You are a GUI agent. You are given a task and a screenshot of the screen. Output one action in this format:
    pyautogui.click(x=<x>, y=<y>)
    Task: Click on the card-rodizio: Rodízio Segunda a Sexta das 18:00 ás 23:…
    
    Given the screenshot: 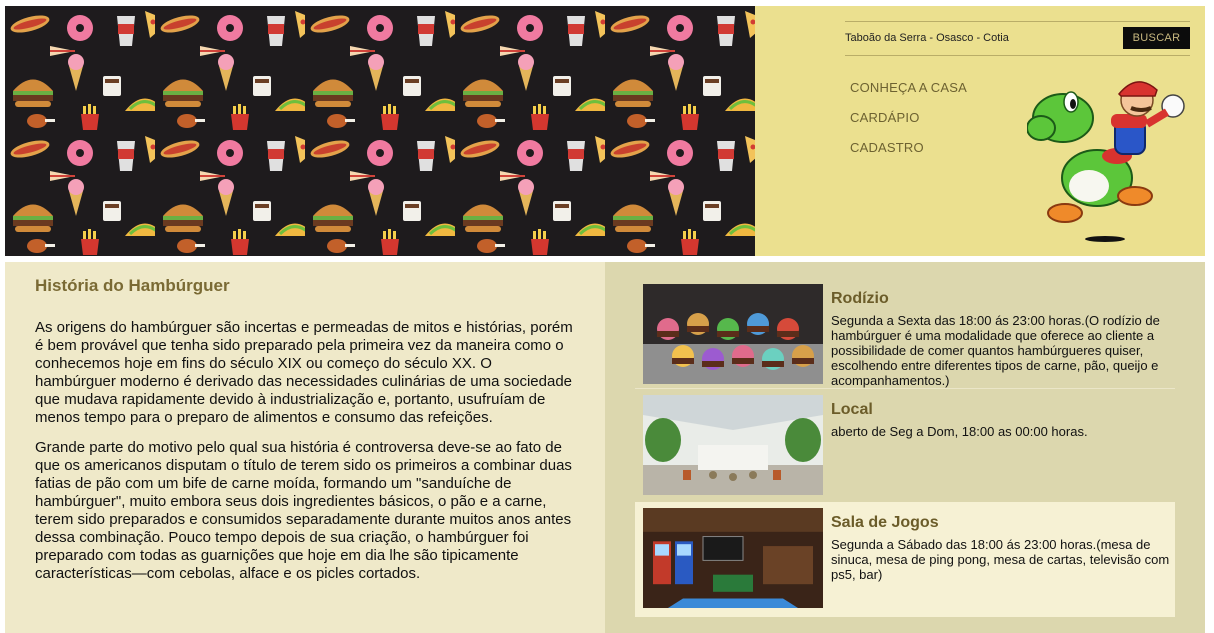 What is the action you would take?
    pyautogui.click(x=905, y=333)
    